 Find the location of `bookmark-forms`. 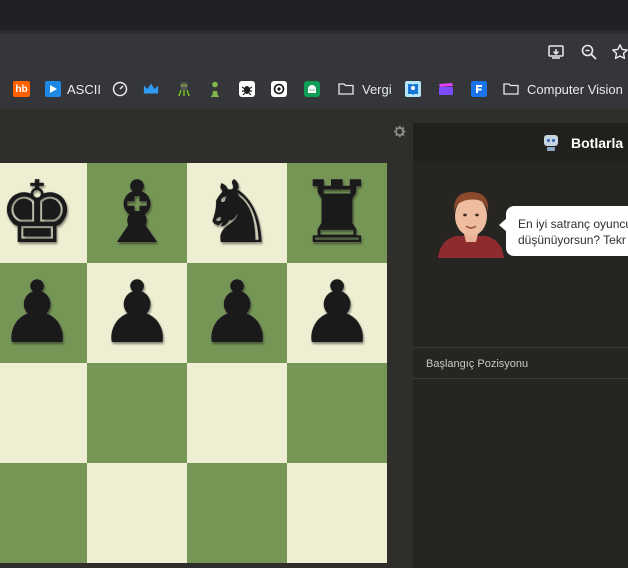

bookmark-forms is located at coordinates (479, 89).